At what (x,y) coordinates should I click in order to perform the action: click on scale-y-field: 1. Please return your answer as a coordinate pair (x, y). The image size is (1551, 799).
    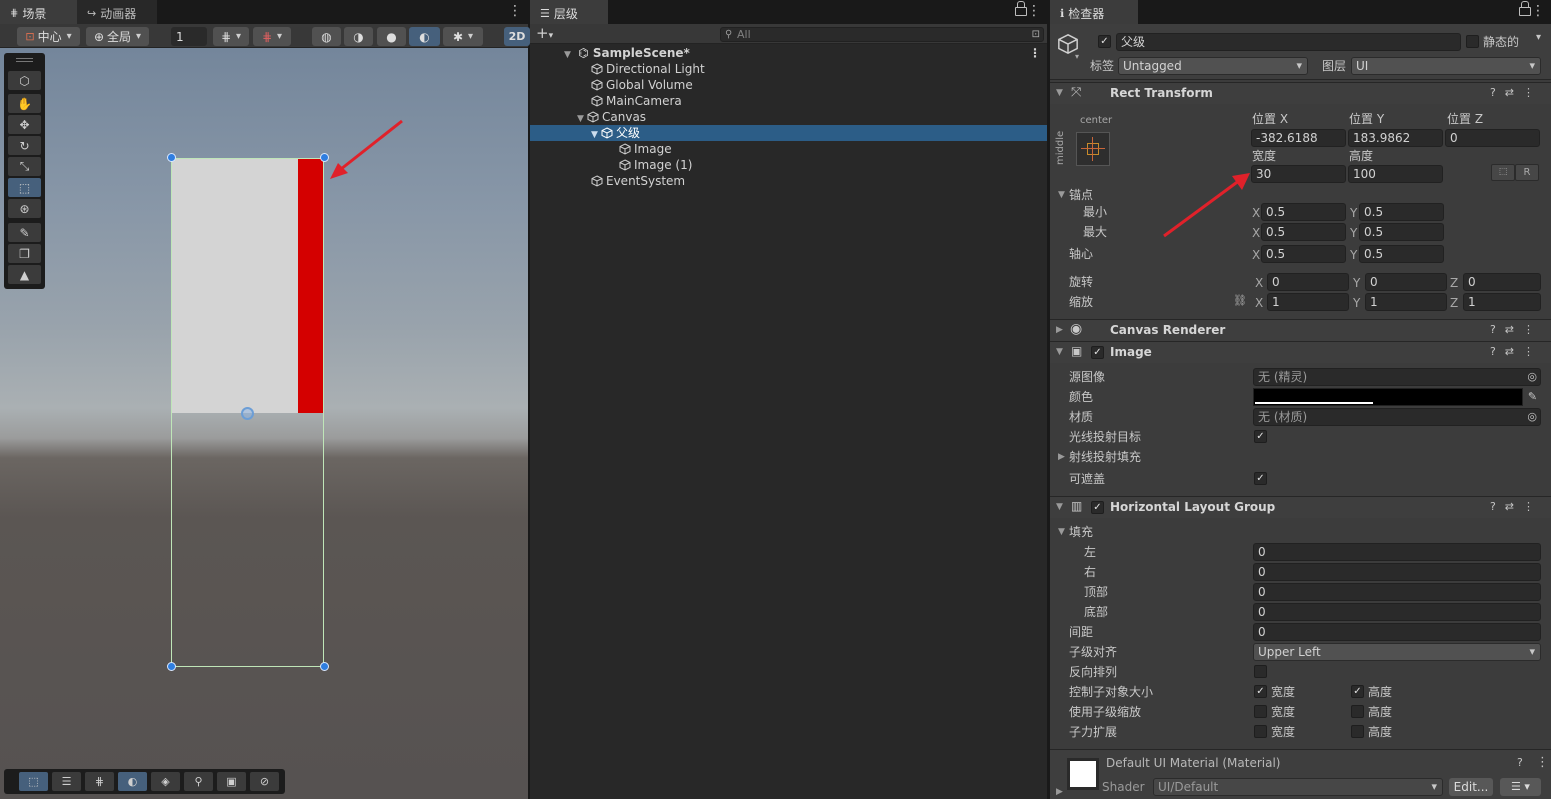
    Looking at the image, I should click on (1406, 302).